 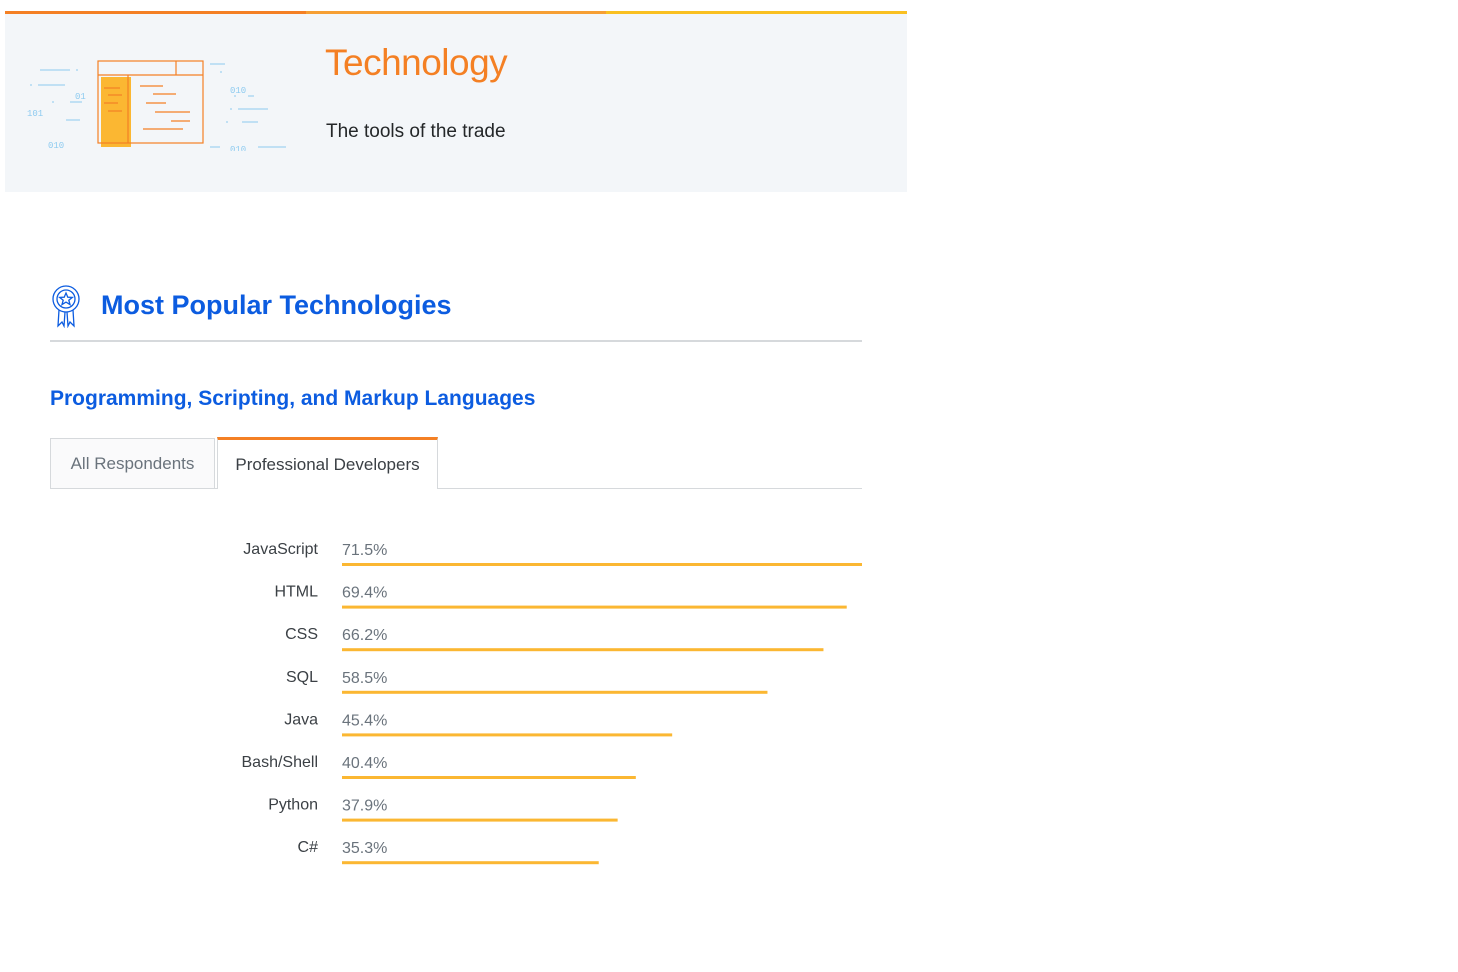 What do you see at coordinates (80, 97) in the screenshot?
I see `binary-text: 01` at bounding box center [80, 97].